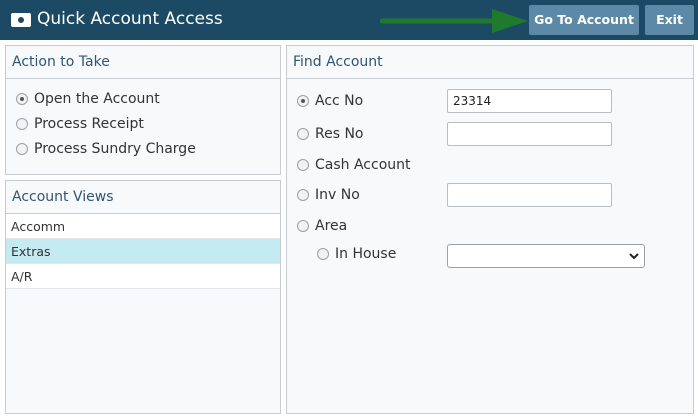 The width and height of the screenshot is (698, 419). I want to click on radio-label: Process Sundry Charge, so click(115, 149).